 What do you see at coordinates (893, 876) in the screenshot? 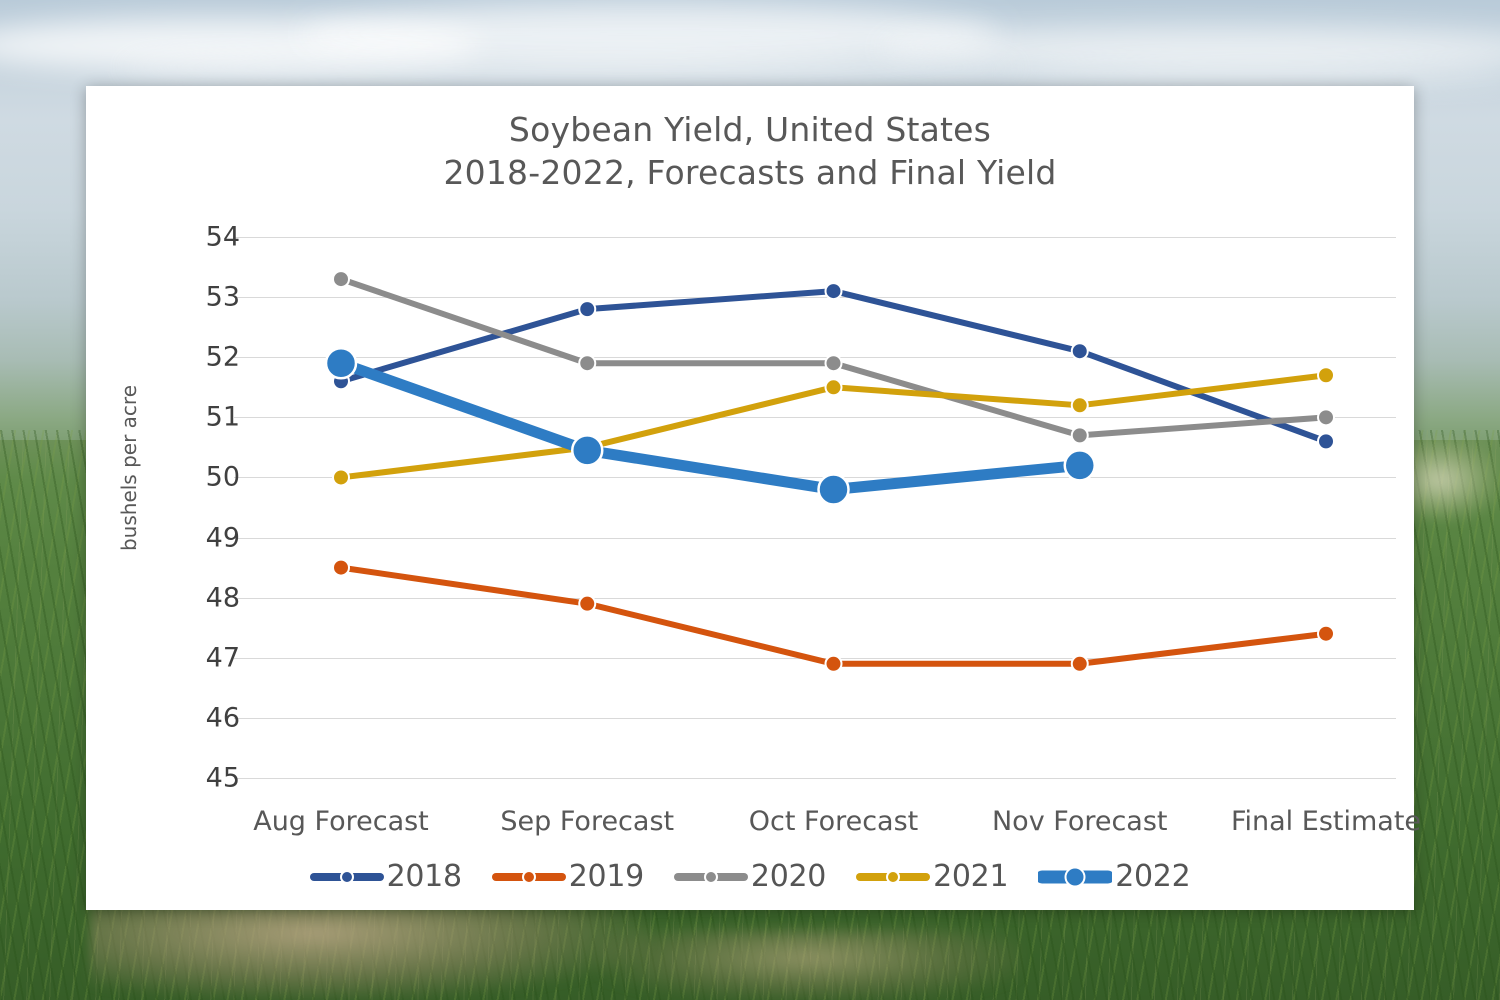
I see `legend-swatch-2021` at bounding box center [893, 876].